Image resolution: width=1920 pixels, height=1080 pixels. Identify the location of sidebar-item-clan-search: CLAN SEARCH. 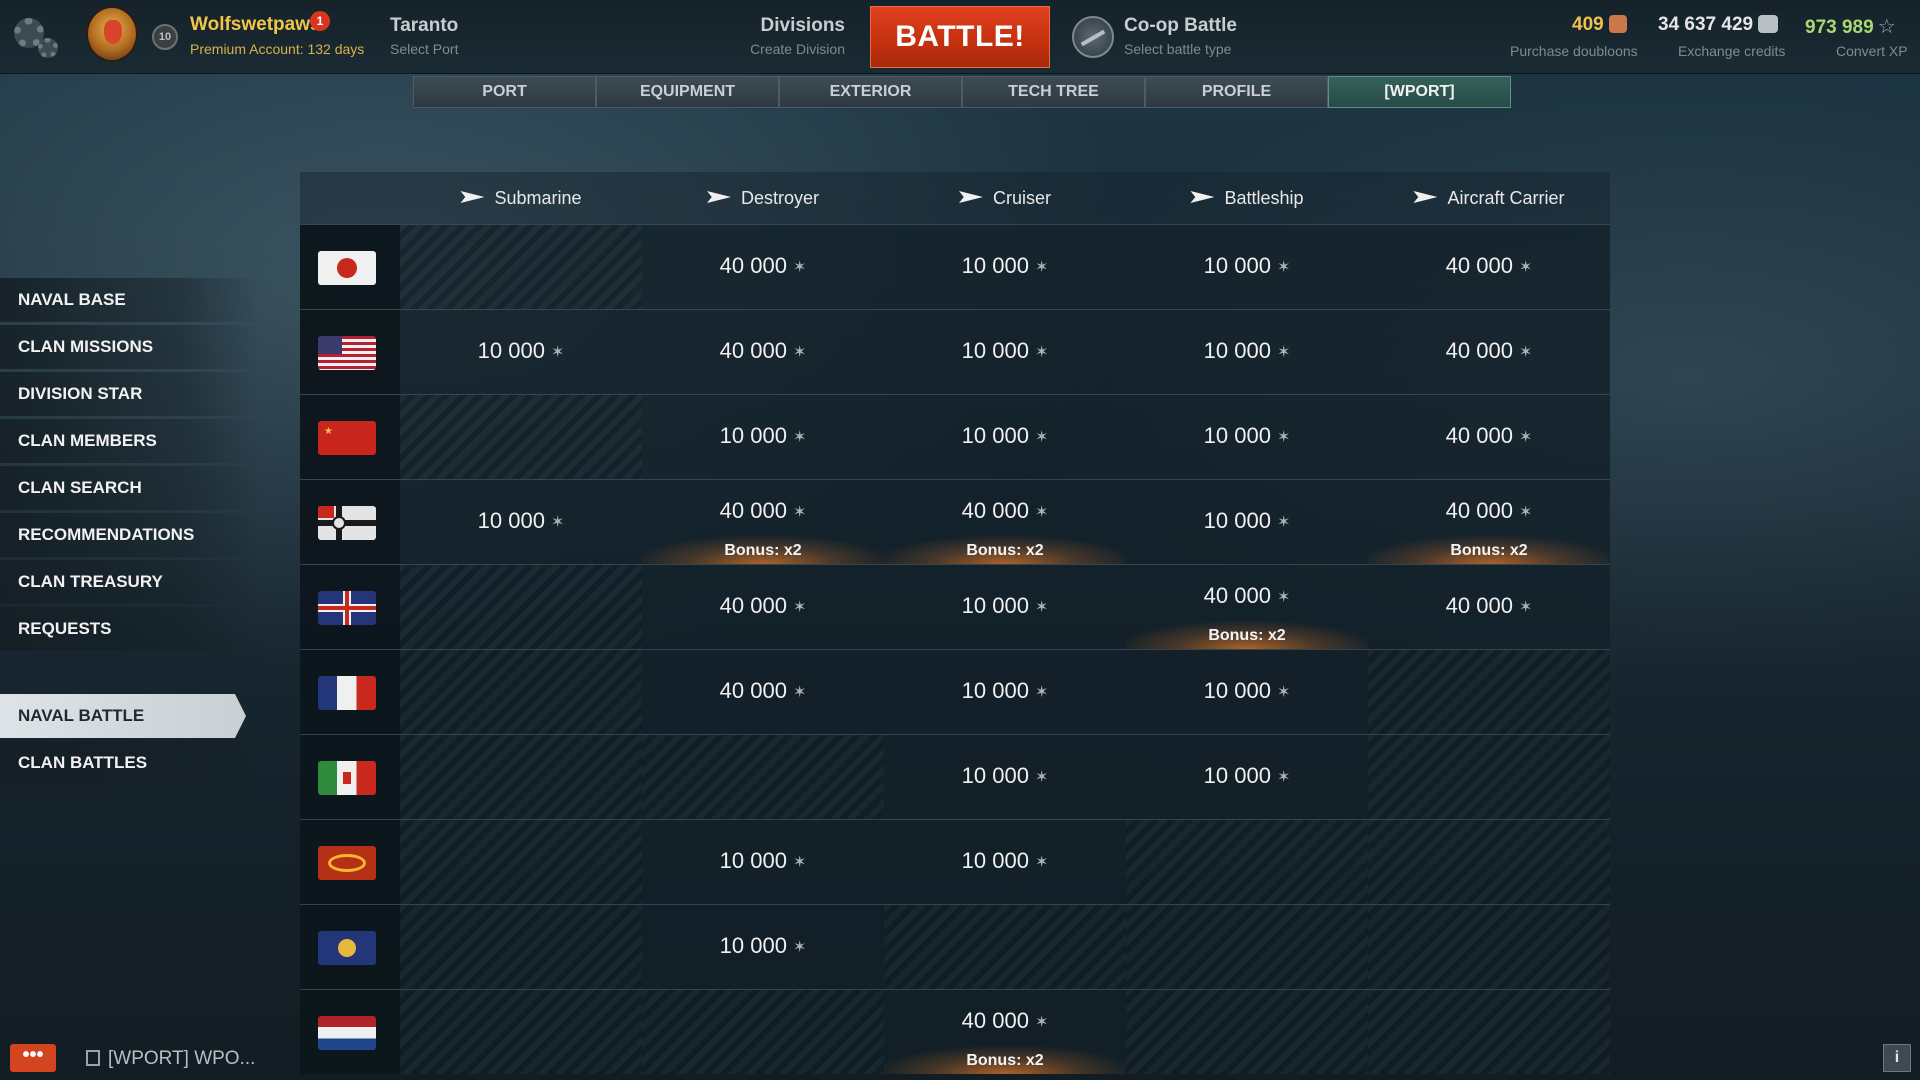
(130, 488).